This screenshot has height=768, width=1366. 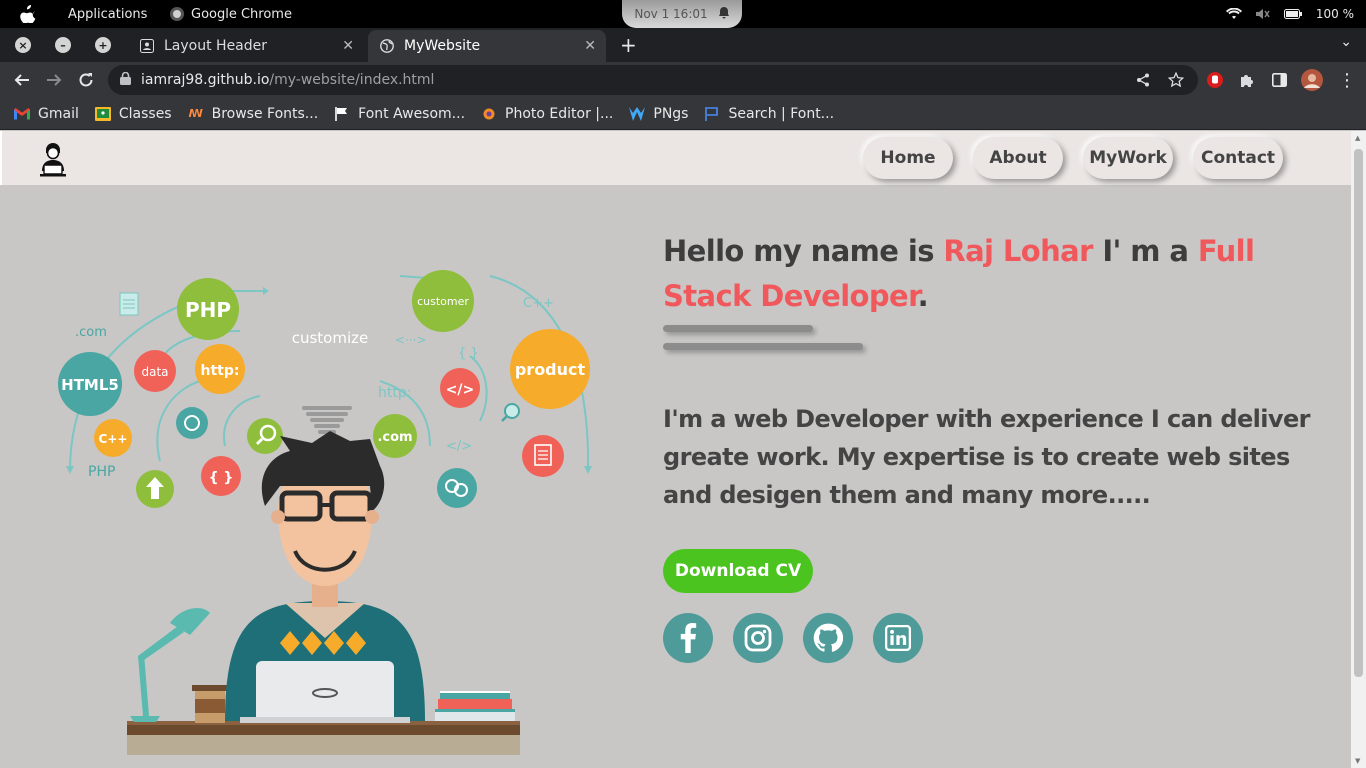 What do you see at coordinates (460, 390) in the screenshot?
I see `code-tag-label: </>` at bounding box center [460, 390].